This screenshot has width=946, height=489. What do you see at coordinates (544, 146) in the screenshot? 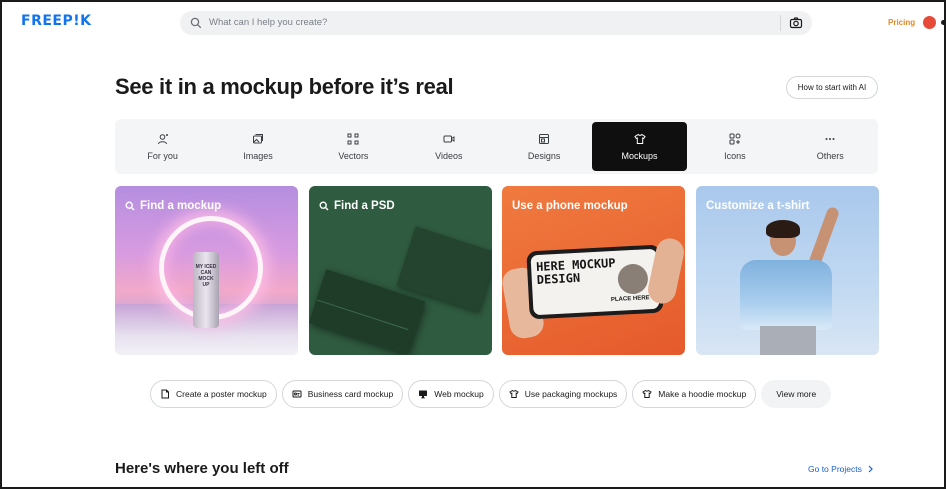
I see `tab-designs: Designs` at bounding box center [544, 146].